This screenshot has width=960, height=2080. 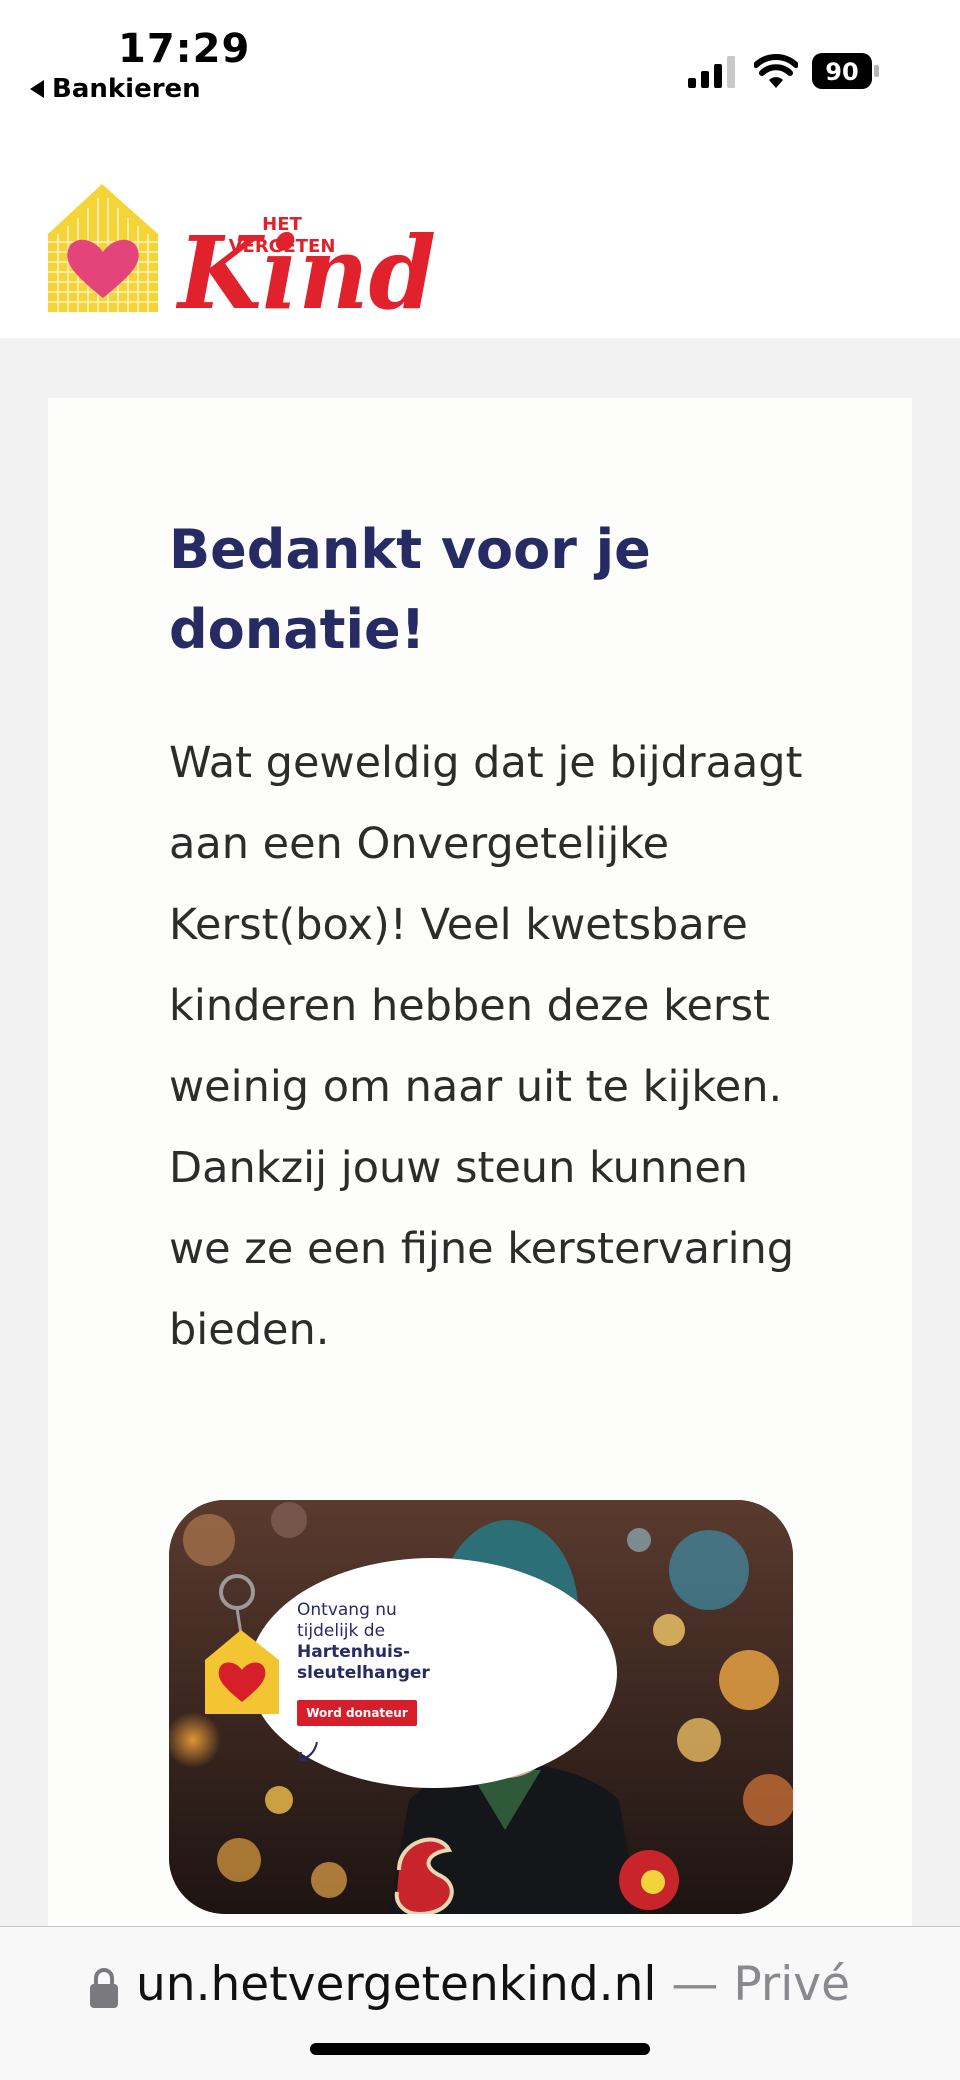 I want to click on brand-kind: Kind, so click(x=305, y=267).